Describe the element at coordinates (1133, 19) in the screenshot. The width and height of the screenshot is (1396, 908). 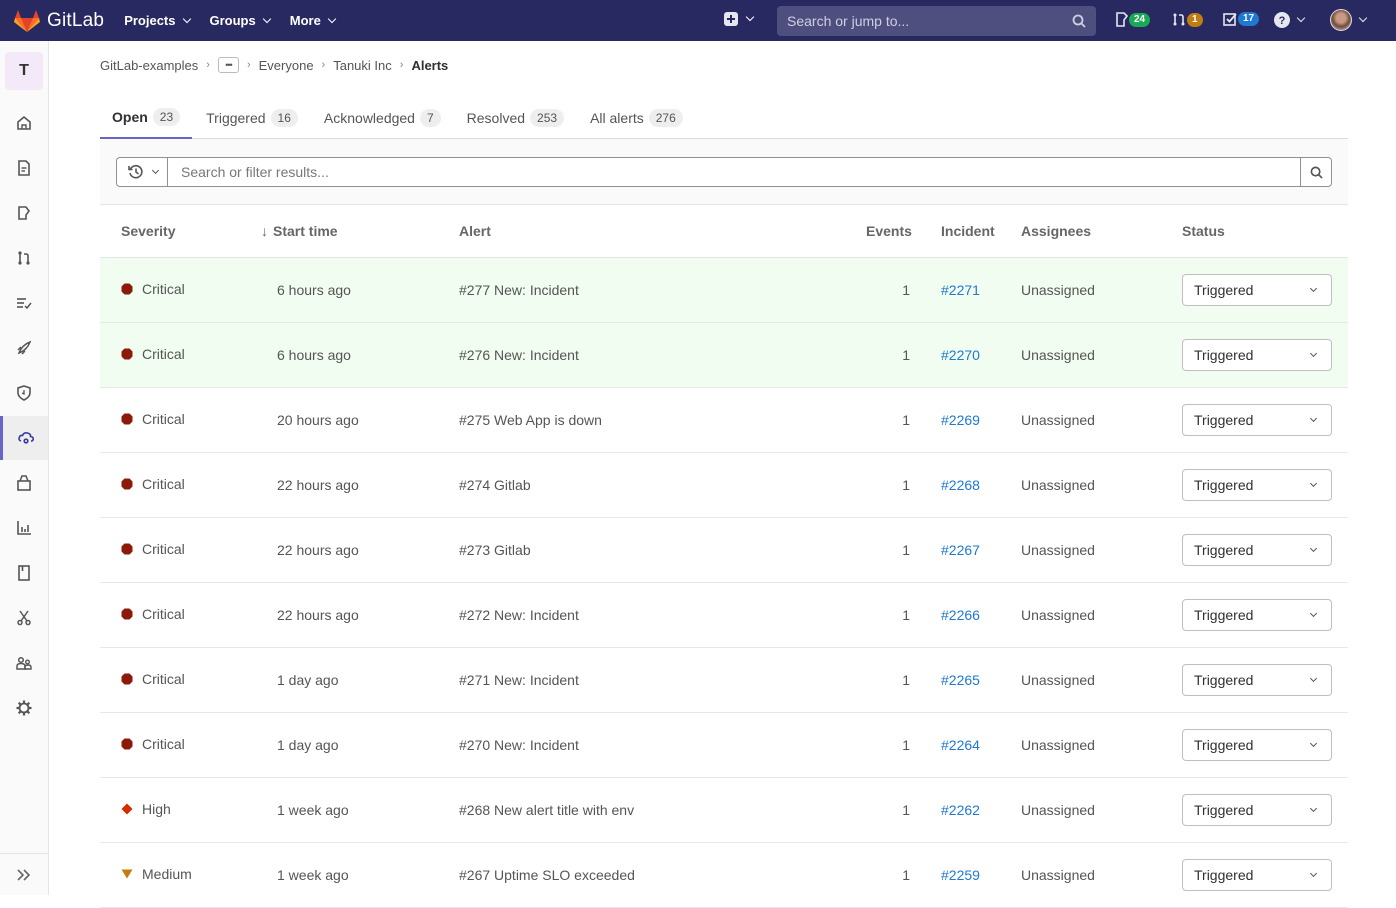
I see `issues-button: 24` at that location.